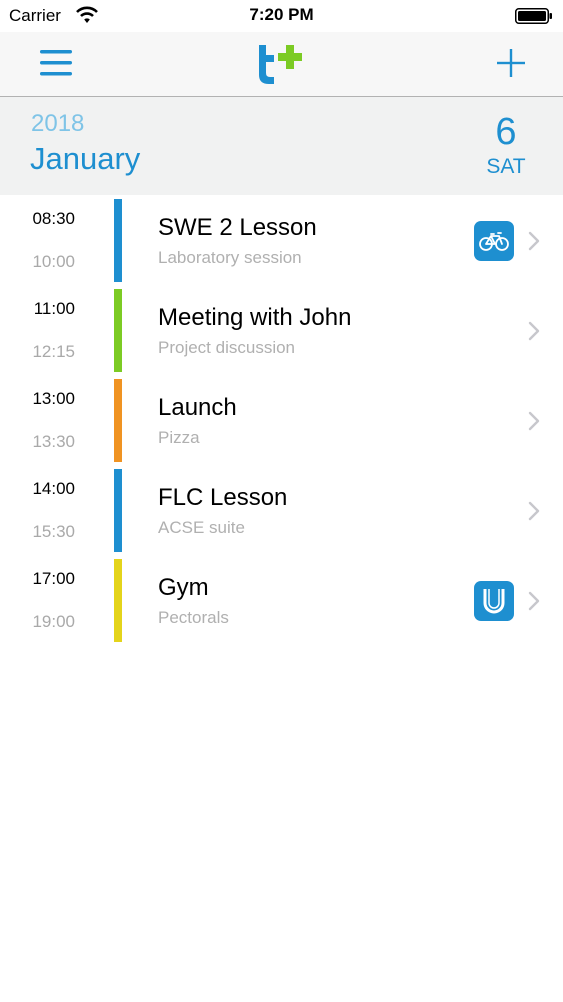 This screenshot has width=563, height=1002. I want to click on app-logo-icon, so click(280, 64).